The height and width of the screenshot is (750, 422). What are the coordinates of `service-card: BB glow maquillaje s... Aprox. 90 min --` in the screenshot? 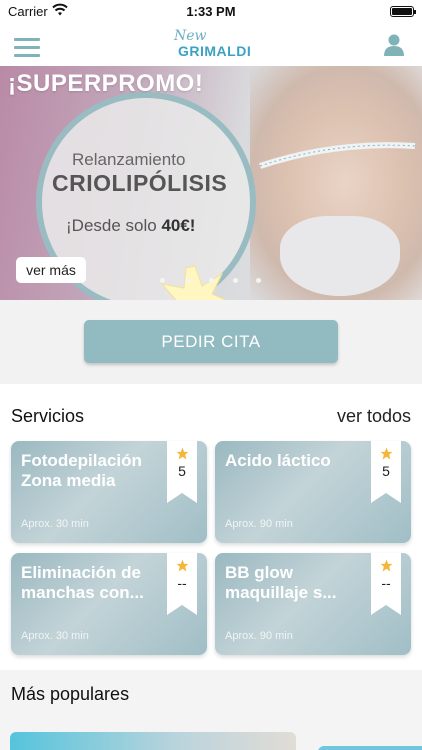 It's located at (313, 604).